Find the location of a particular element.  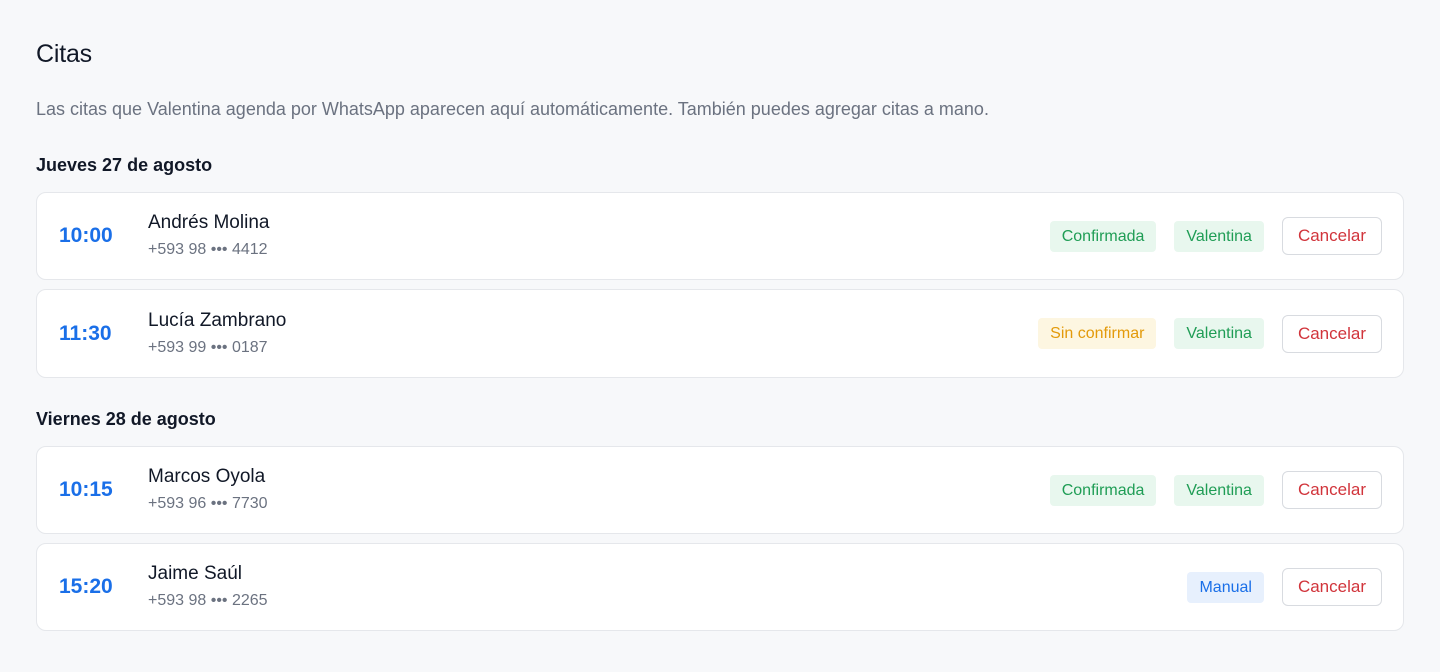

client-phone: +593 98 ••• 2265 is located at coordinates (208, 600).